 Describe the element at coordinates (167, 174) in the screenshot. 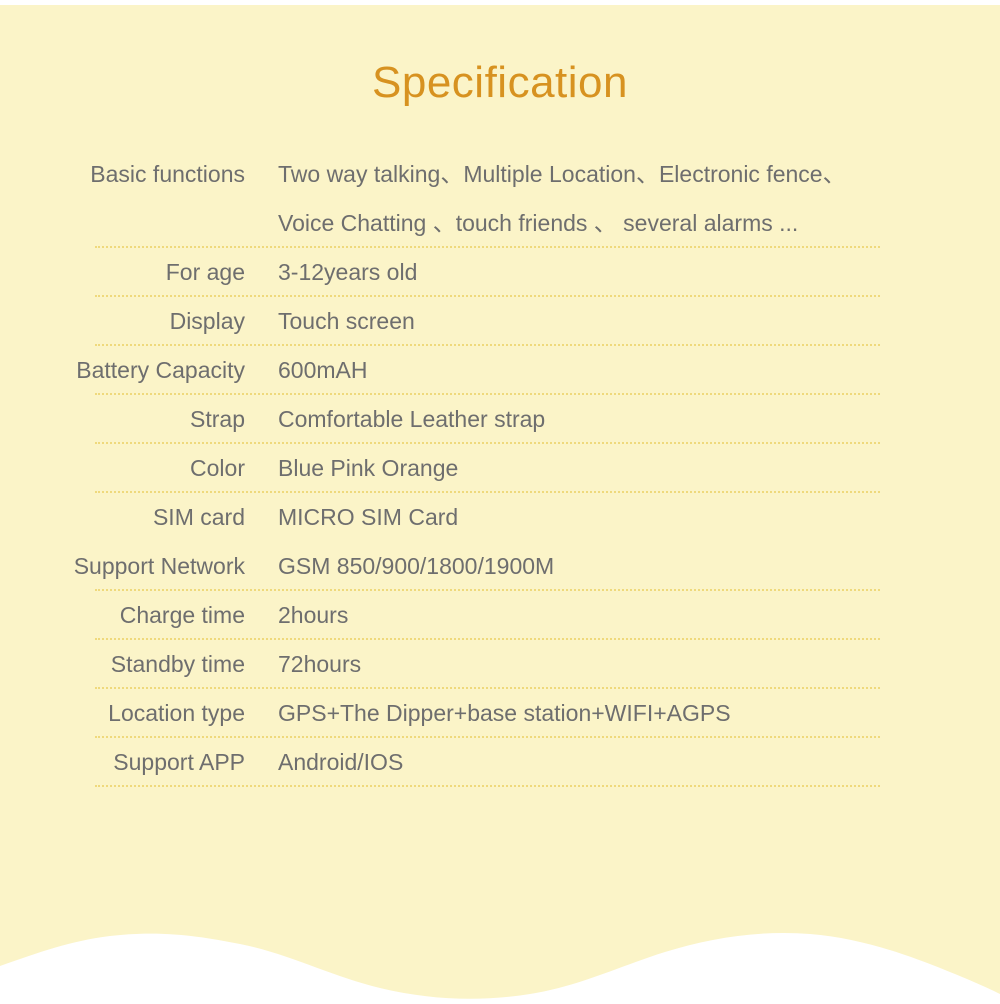

I see `spec-row-label: Basic functions` at that location.